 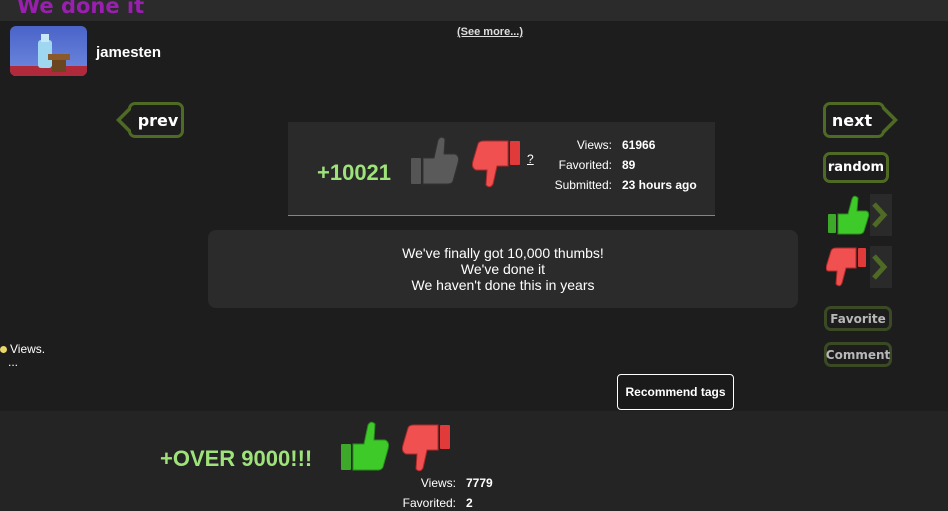 I want to click on description-line: We haven't done this in years, so click(x=503, y=285).